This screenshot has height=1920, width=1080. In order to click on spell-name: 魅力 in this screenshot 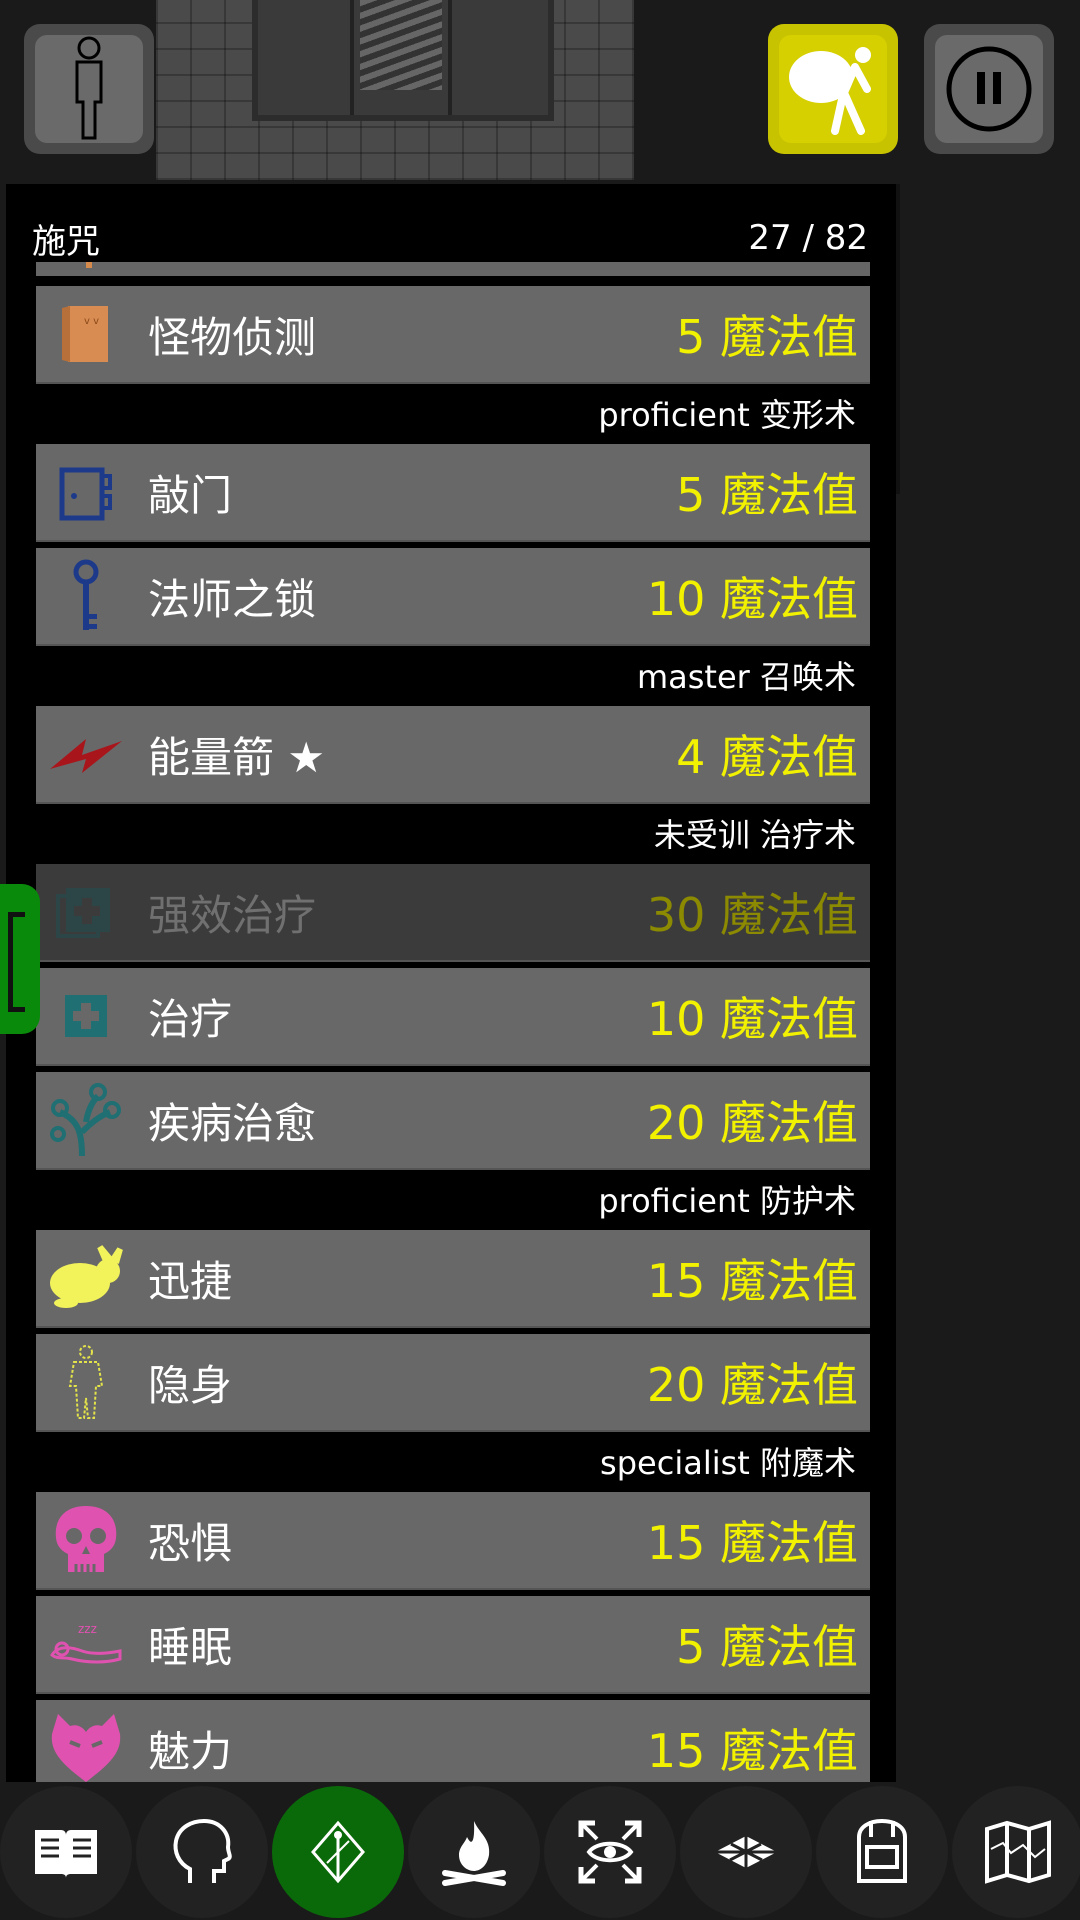, I will do `click(190, 1751)`.